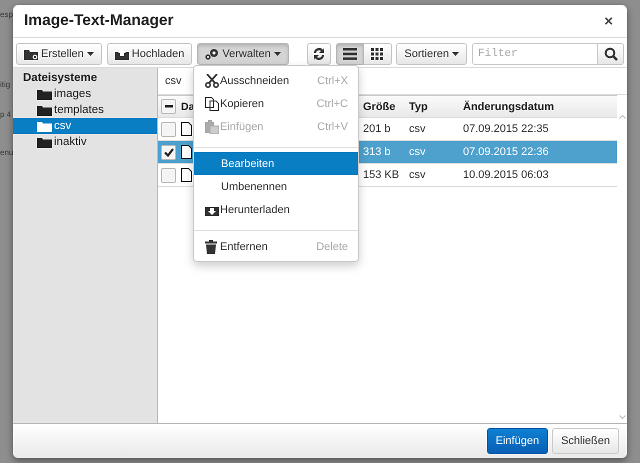 Image resolution: width=640 pixels, height=463 pixels. I want to click on menu-item-label: Kopieren, so click(243, 104).